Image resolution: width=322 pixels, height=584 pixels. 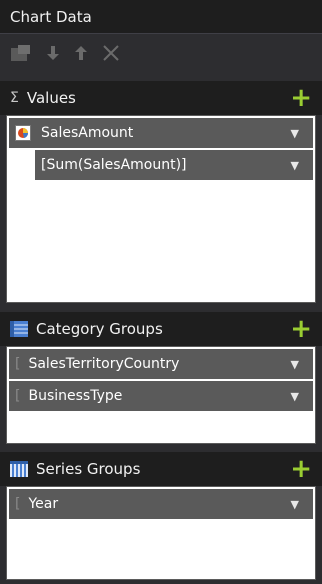 I want to click on add-category-group-button: +, so click(x=301, y=329).